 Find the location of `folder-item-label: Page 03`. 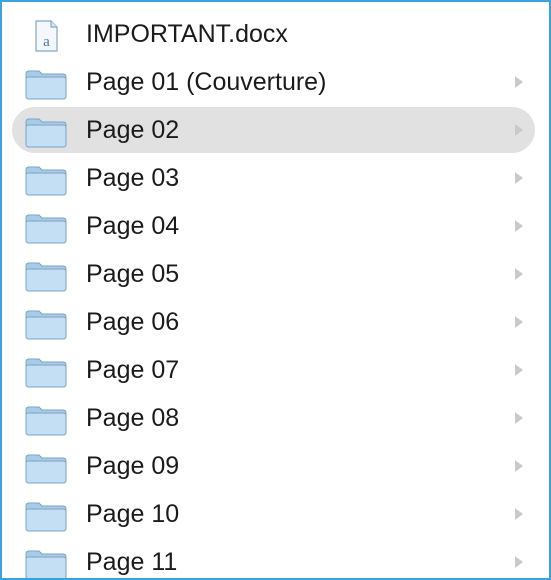

folder-item-label: Page 03 is located at coordinates (133, 178).